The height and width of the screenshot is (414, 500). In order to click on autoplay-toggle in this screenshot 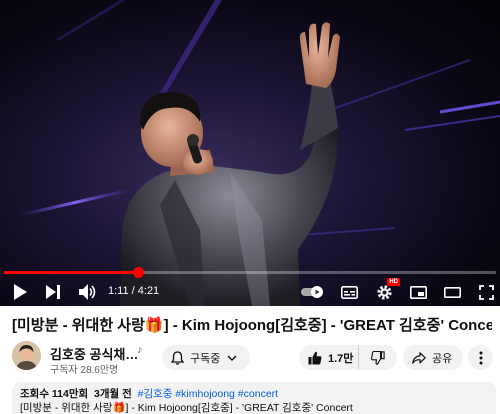, I will do `click(313, 292)`.